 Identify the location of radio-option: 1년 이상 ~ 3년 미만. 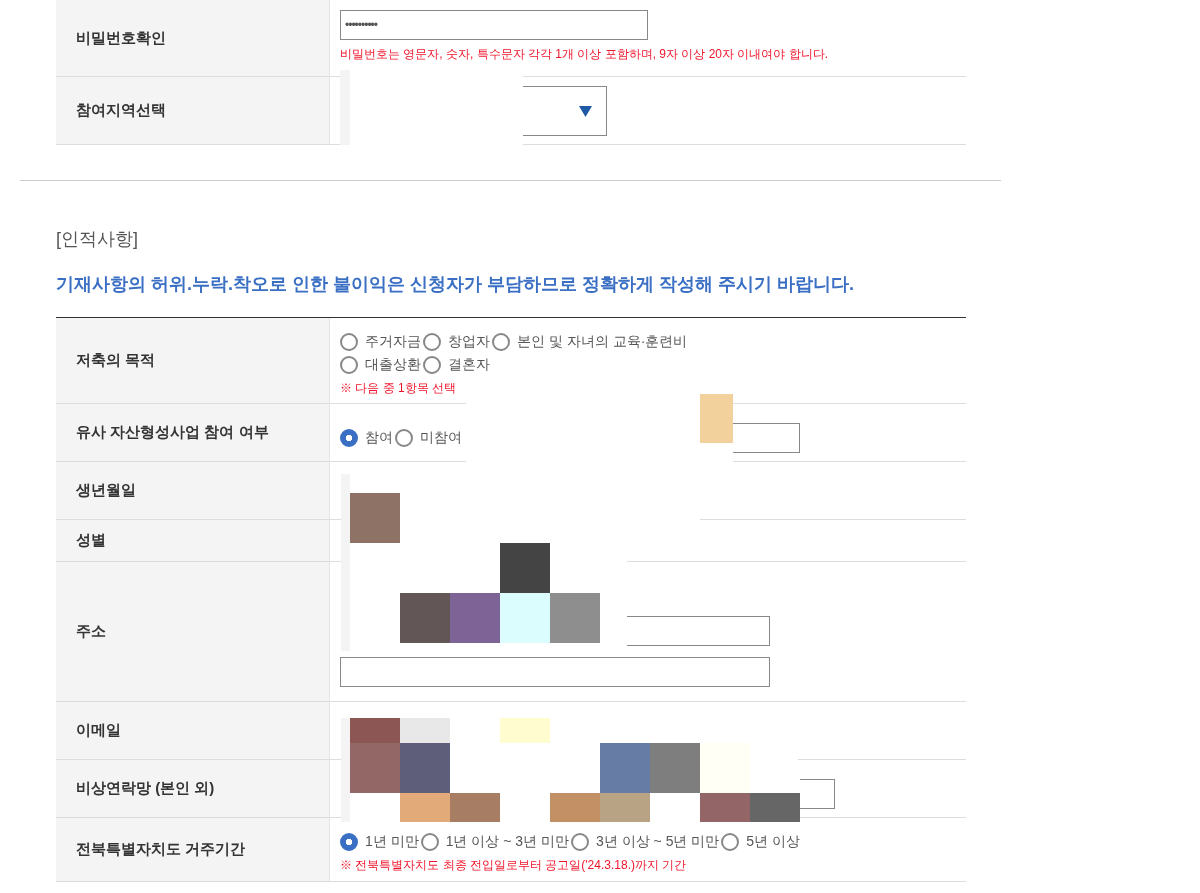
(494, 842).